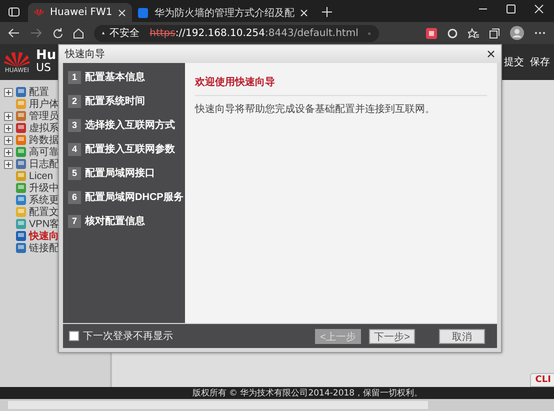 The height and width of the screenshot is (411, 554). I want to click on step-label: 配置系统时间, so click(115, 101).